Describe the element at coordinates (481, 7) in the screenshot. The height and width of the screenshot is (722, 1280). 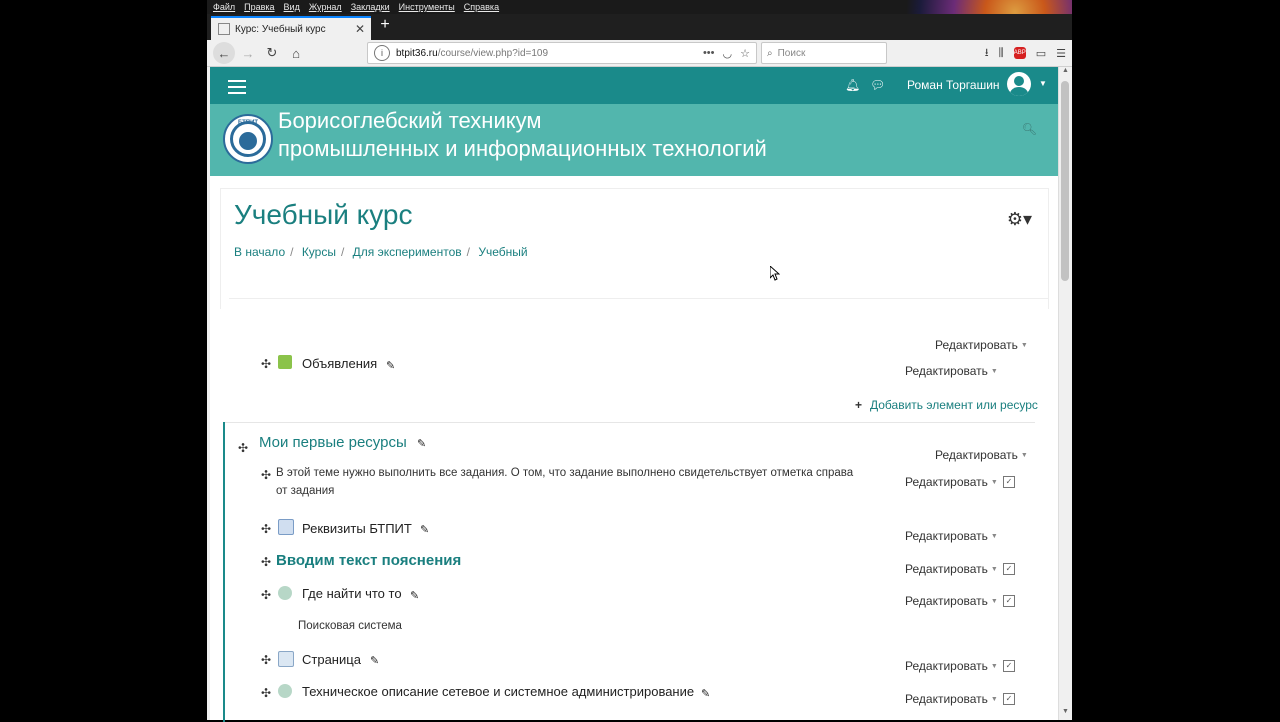
I see `menu-help: Справка` at that location.